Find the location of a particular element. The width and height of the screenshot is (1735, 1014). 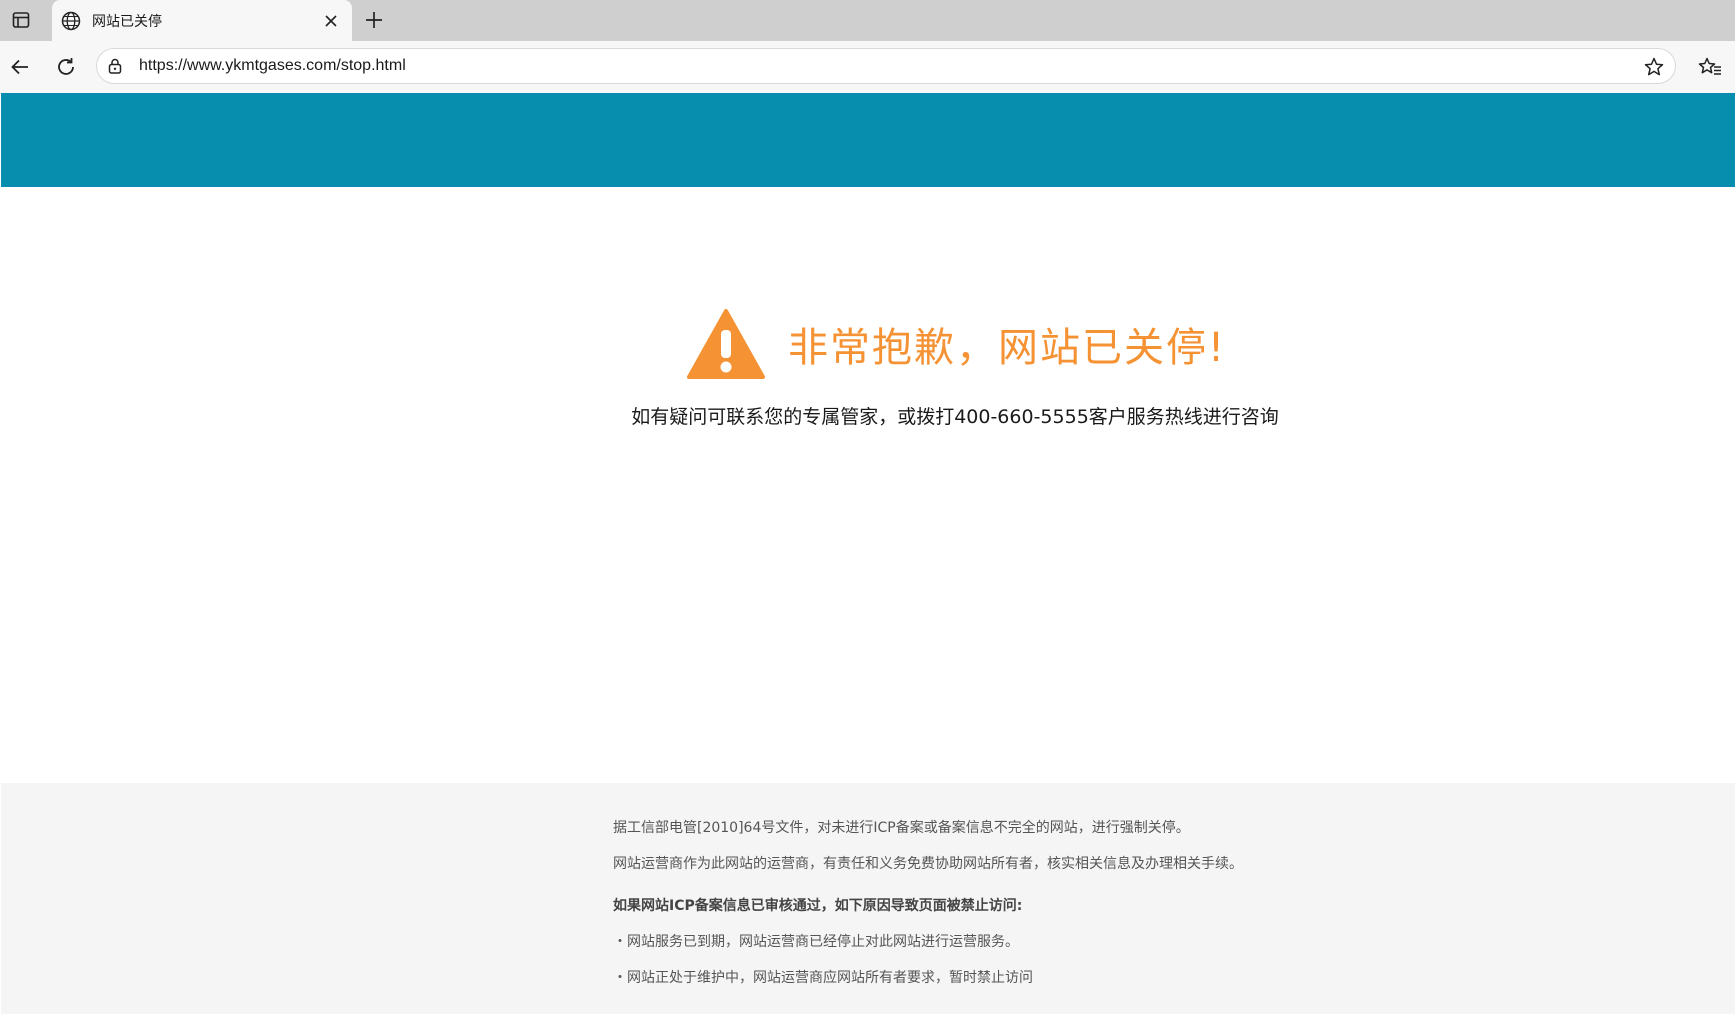

close-icon is located at coordinates (331, 21).